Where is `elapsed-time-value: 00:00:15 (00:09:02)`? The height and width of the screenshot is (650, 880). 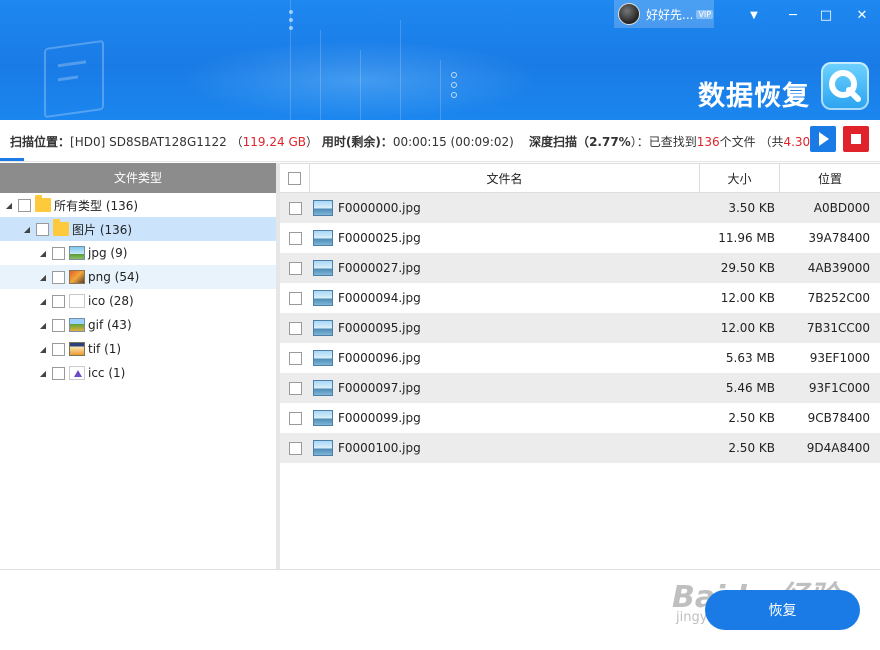 elapsed-time-value: 00:00:15 (00:09:02) is located at coordinates (453, 142).